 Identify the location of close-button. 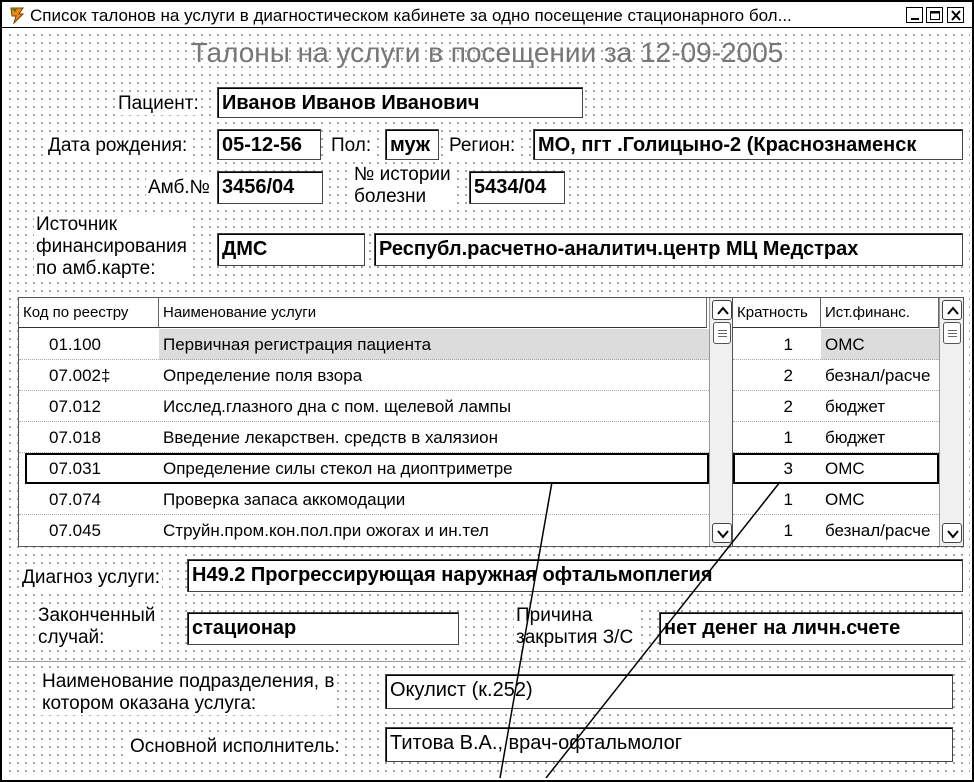
(955, 15).